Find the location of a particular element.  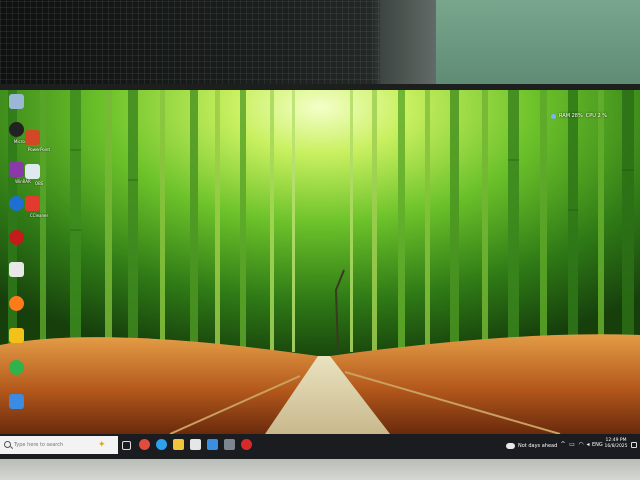

system-monitor-widget: RAM 28% CPU 2 % is located at coordinates (579, 116).